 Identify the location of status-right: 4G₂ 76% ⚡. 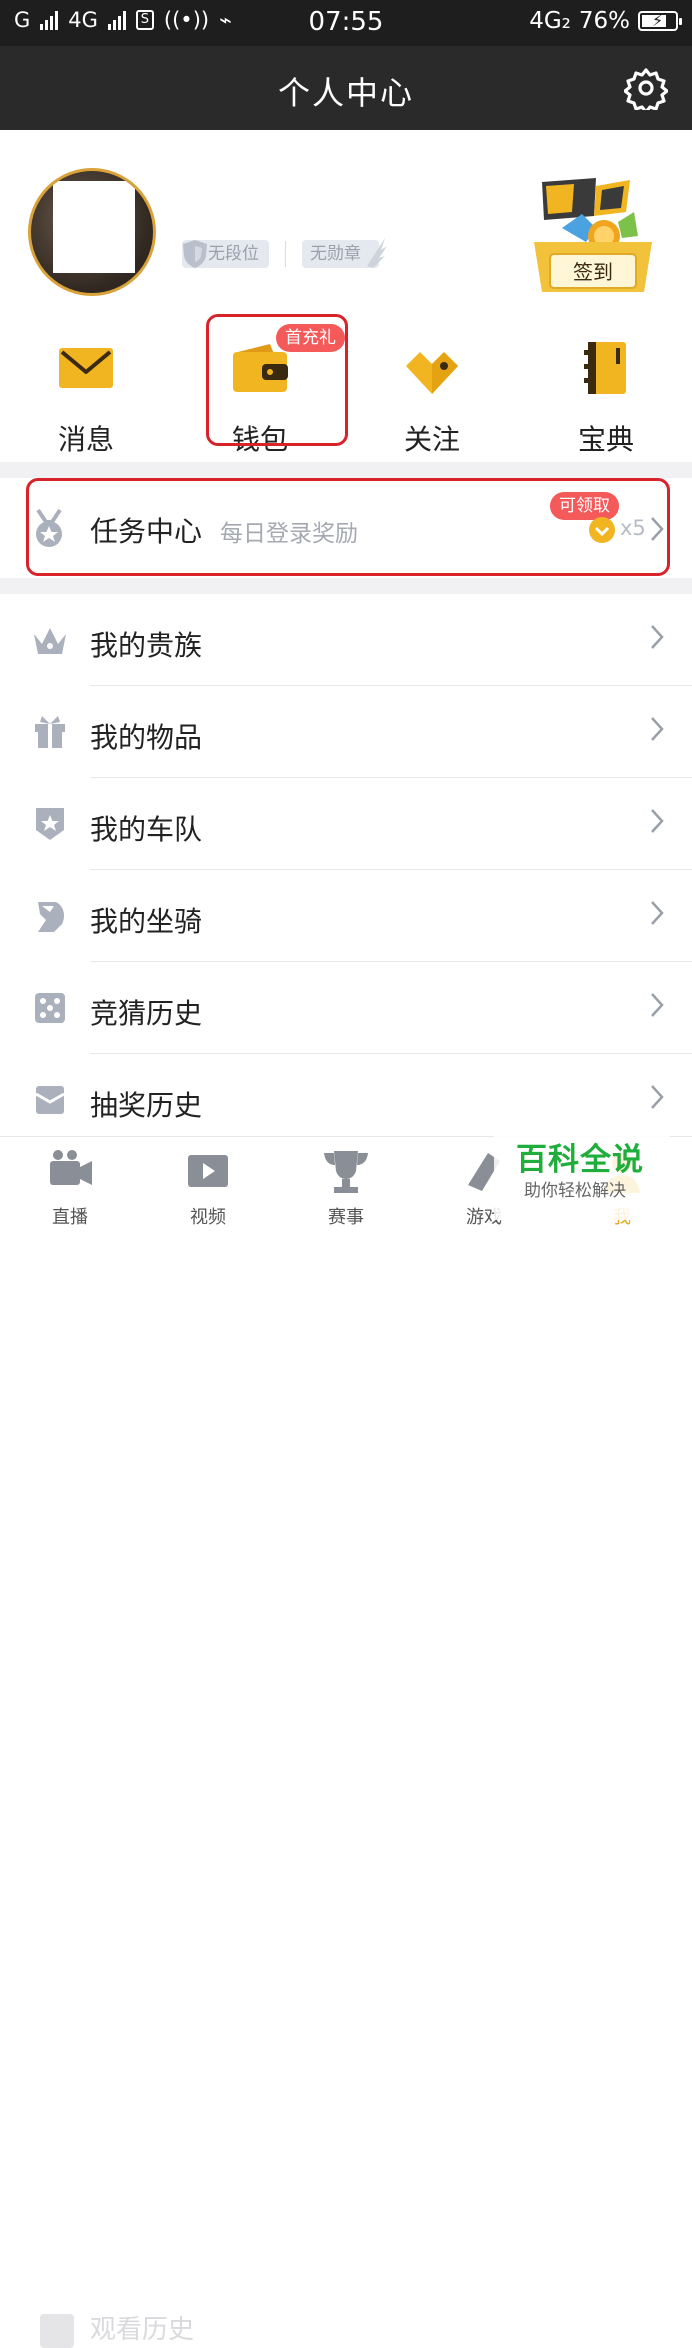
(605, 21).